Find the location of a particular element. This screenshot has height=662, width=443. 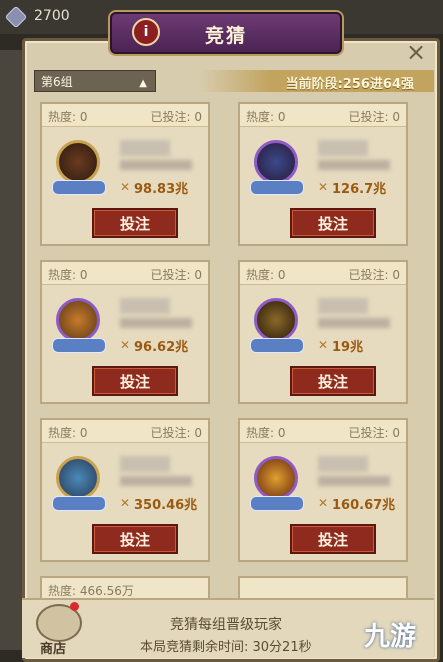

info-button: i is located at coordinates (146, 32).